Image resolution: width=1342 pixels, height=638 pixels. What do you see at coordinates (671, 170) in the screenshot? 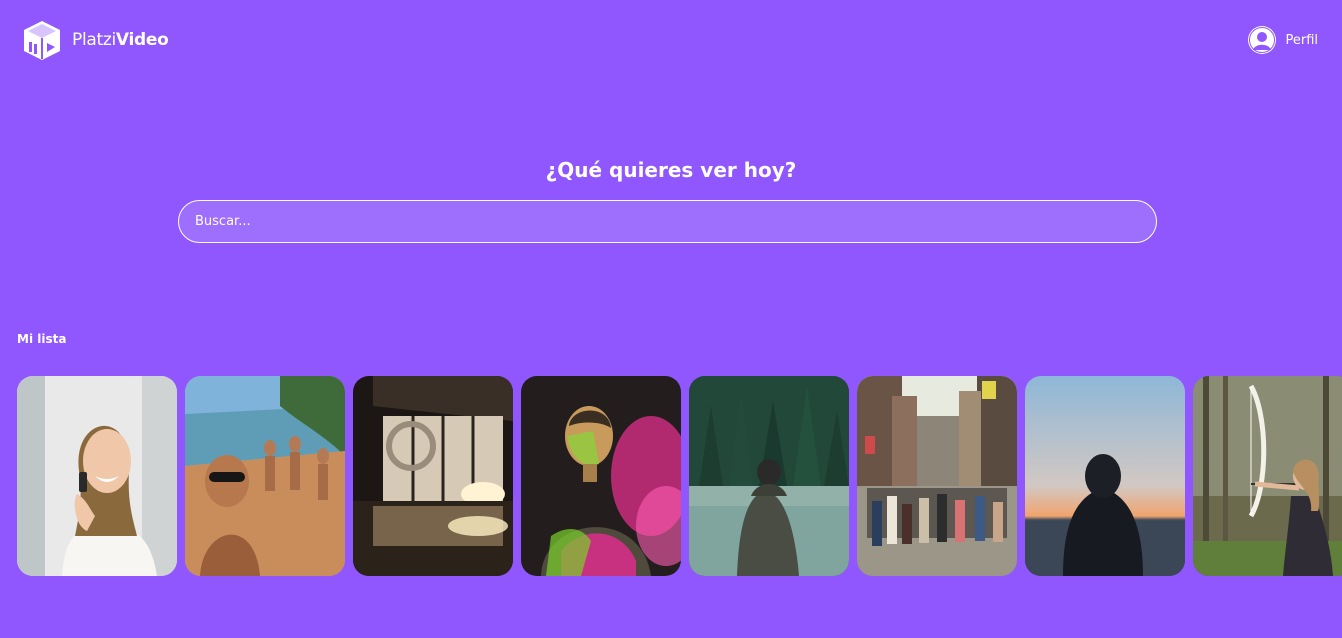
I see `hero-title: ¿Qué quieres ver hoy?` at bounding box center [671, 170].